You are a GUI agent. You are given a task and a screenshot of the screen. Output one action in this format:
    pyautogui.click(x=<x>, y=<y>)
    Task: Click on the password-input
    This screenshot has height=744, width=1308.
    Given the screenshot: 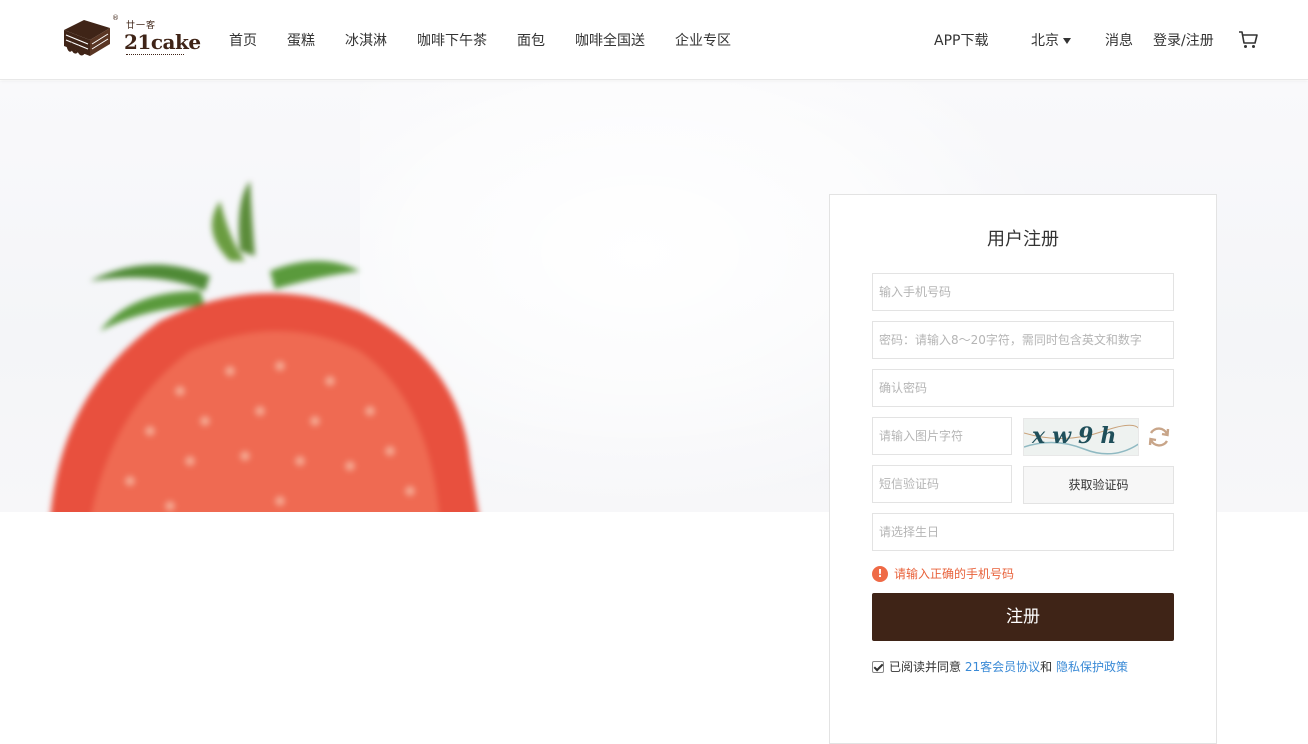 What is the action you would take?
    pyautogui.click(x=1023, y=340)
    